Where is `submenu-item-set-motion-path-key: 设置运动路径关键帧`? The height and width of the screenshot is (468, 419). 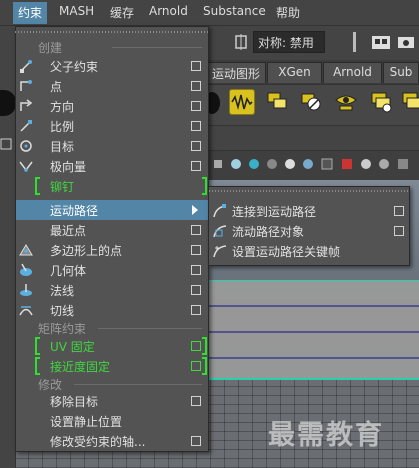
submenu-item-set-motion-path-key: 设置运动路径关键帧 is located at coordinates (309, 251).